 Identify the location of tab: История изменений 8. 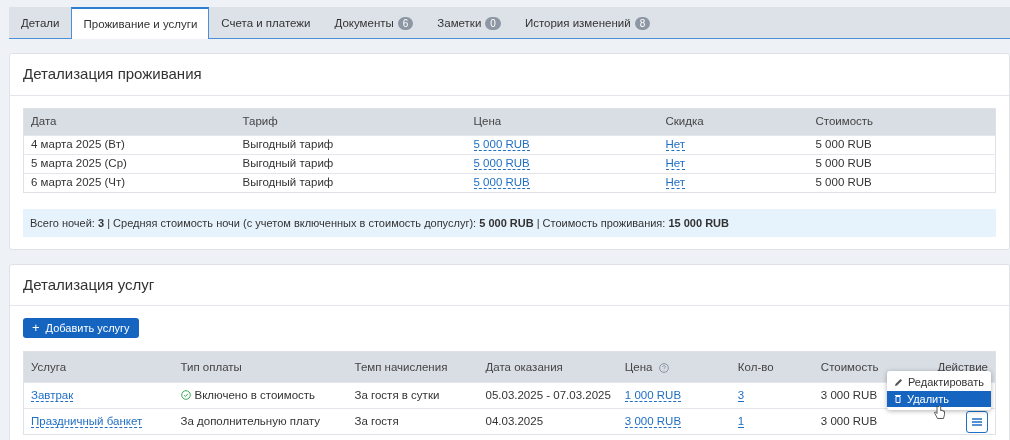
(587, 23).